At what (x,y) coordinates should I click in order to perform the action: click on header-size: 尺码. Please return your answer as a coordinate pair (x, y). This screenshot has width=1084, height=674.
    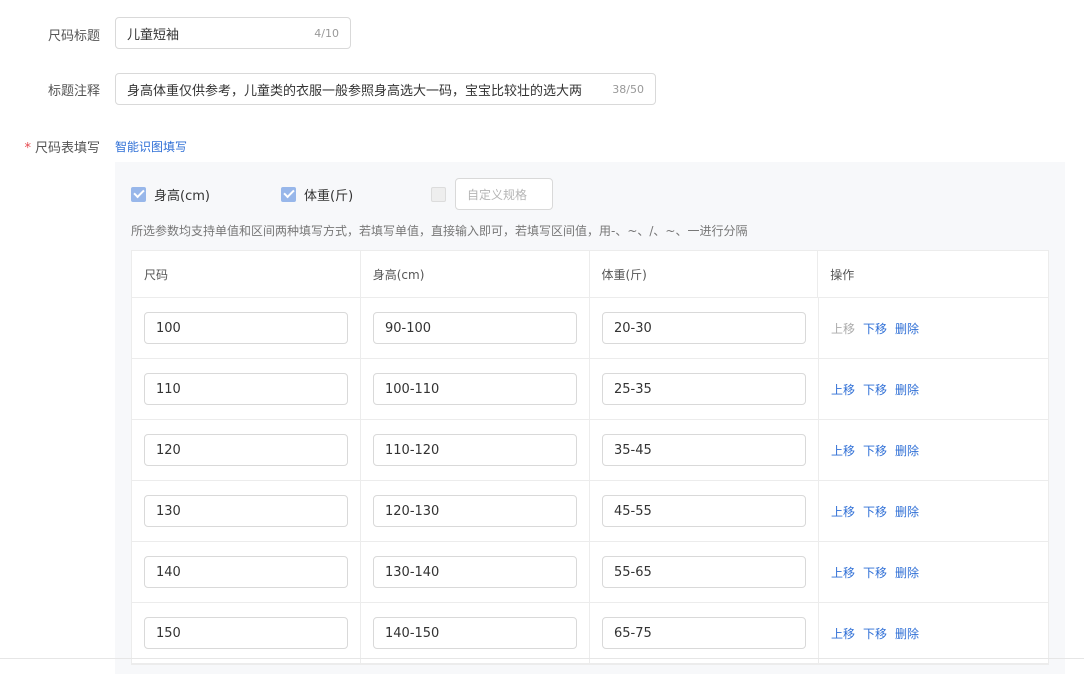
    Looking at the image, I should click on (246, 274).